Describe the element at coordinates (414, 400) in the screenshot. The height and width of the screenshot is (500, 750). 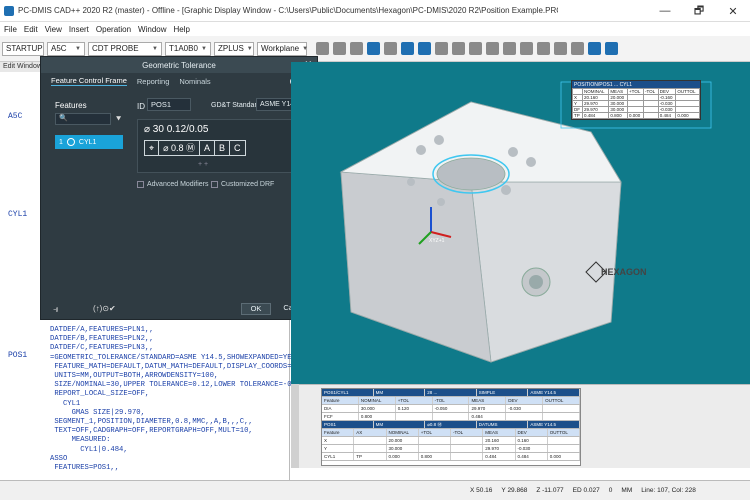
I see `report-cell: +TOL` at that location.